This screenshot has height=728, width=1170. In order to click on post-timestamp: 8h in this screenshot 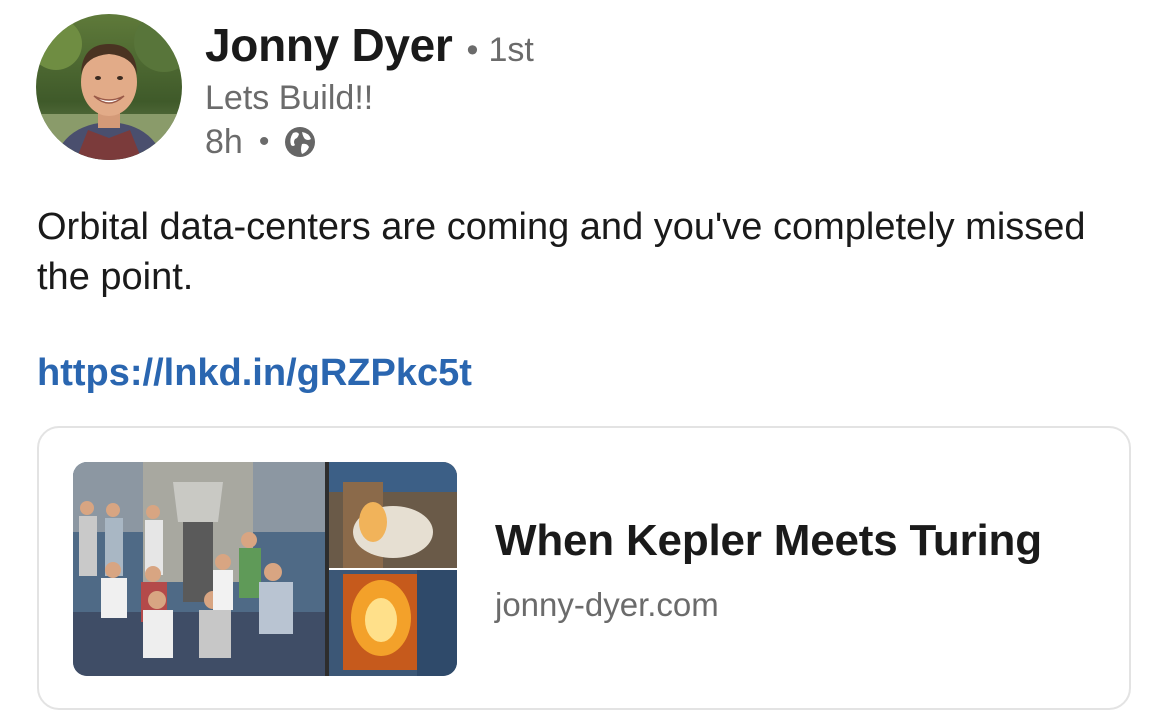, I will do `click(224, 141)`.